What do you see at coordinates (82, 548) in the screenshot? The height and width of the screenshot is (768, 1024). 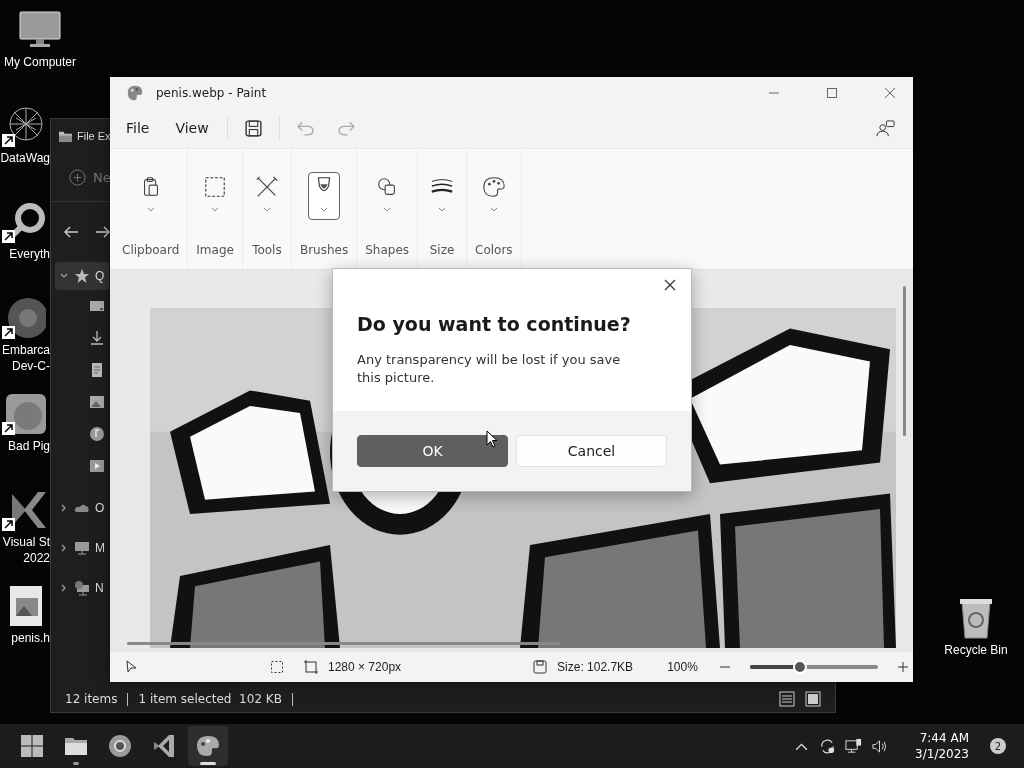 I see `nav-item: M` at bounding box center [82, 548].